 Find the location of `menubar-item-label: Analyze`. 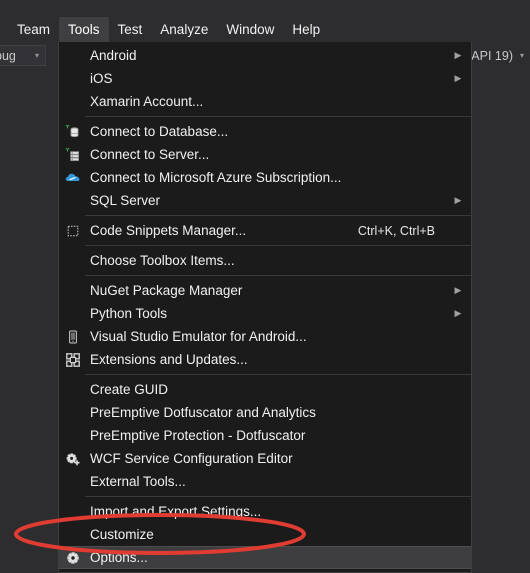

menubar-item-label: Analyze is located at coordinates (184, 29).